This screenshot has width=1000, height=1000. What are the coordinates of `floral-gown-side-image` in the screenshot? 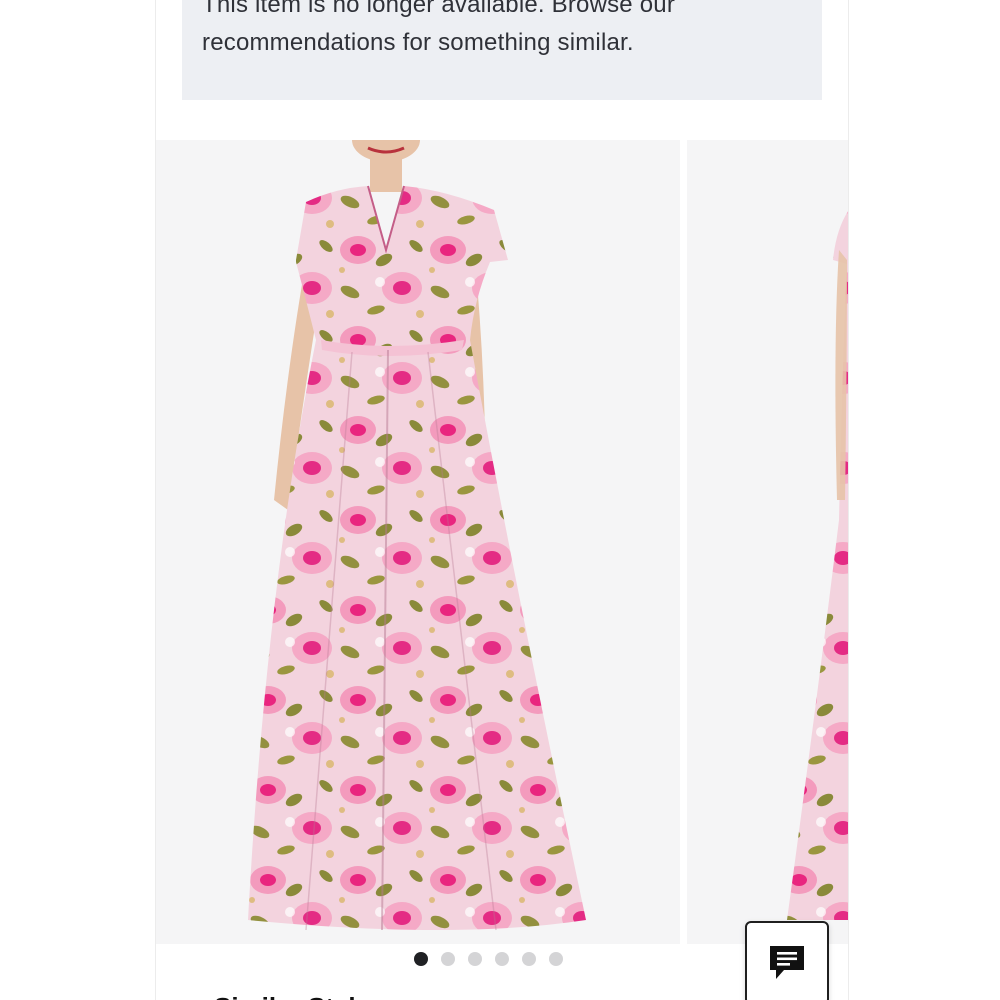 It's located at (817, 565).